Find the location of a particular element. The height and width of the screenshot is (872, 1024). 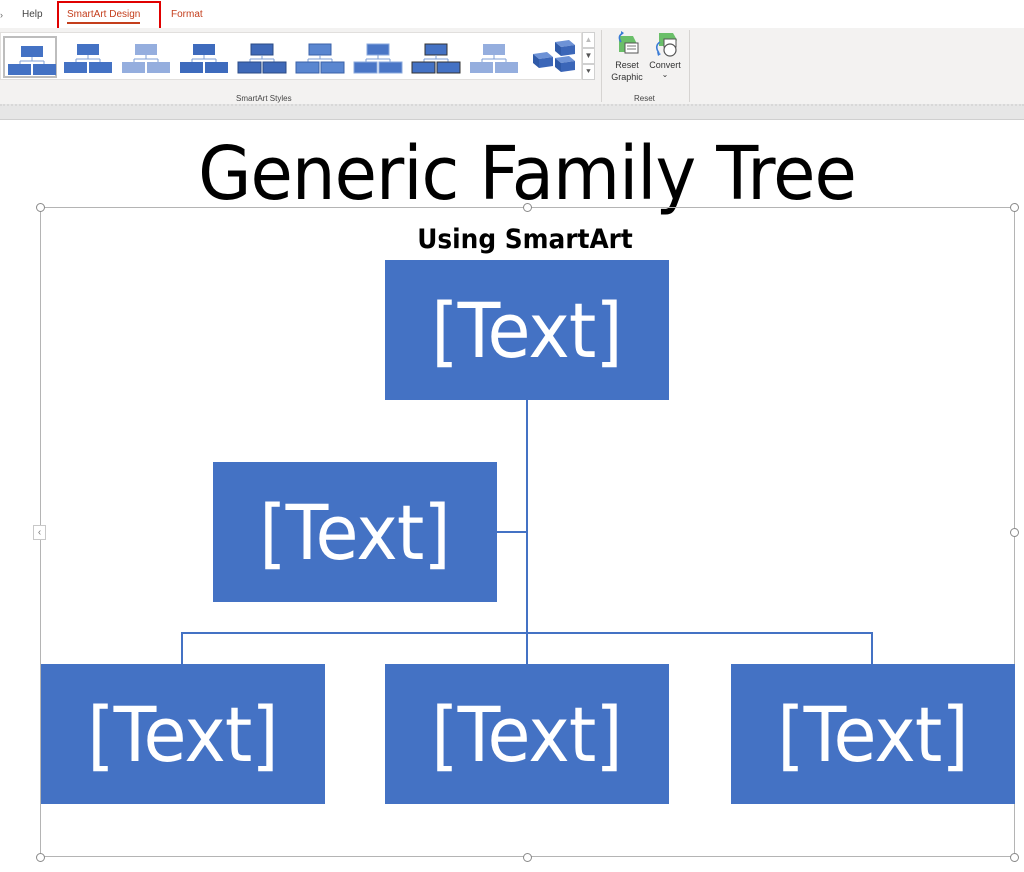

smartart-styles-gallery is located at coordinates (291, 56).